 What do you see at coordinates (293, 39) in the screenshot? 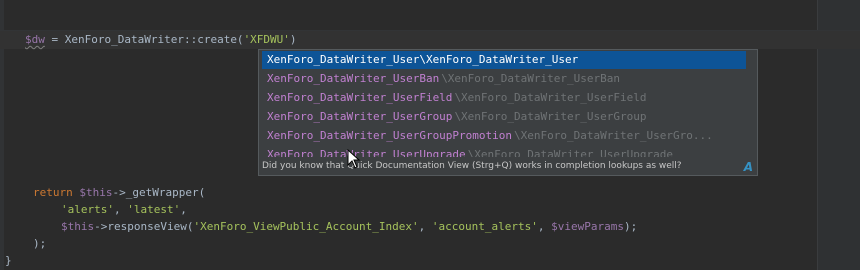
I see `close-paren: )` at bounding box center [293, 39].